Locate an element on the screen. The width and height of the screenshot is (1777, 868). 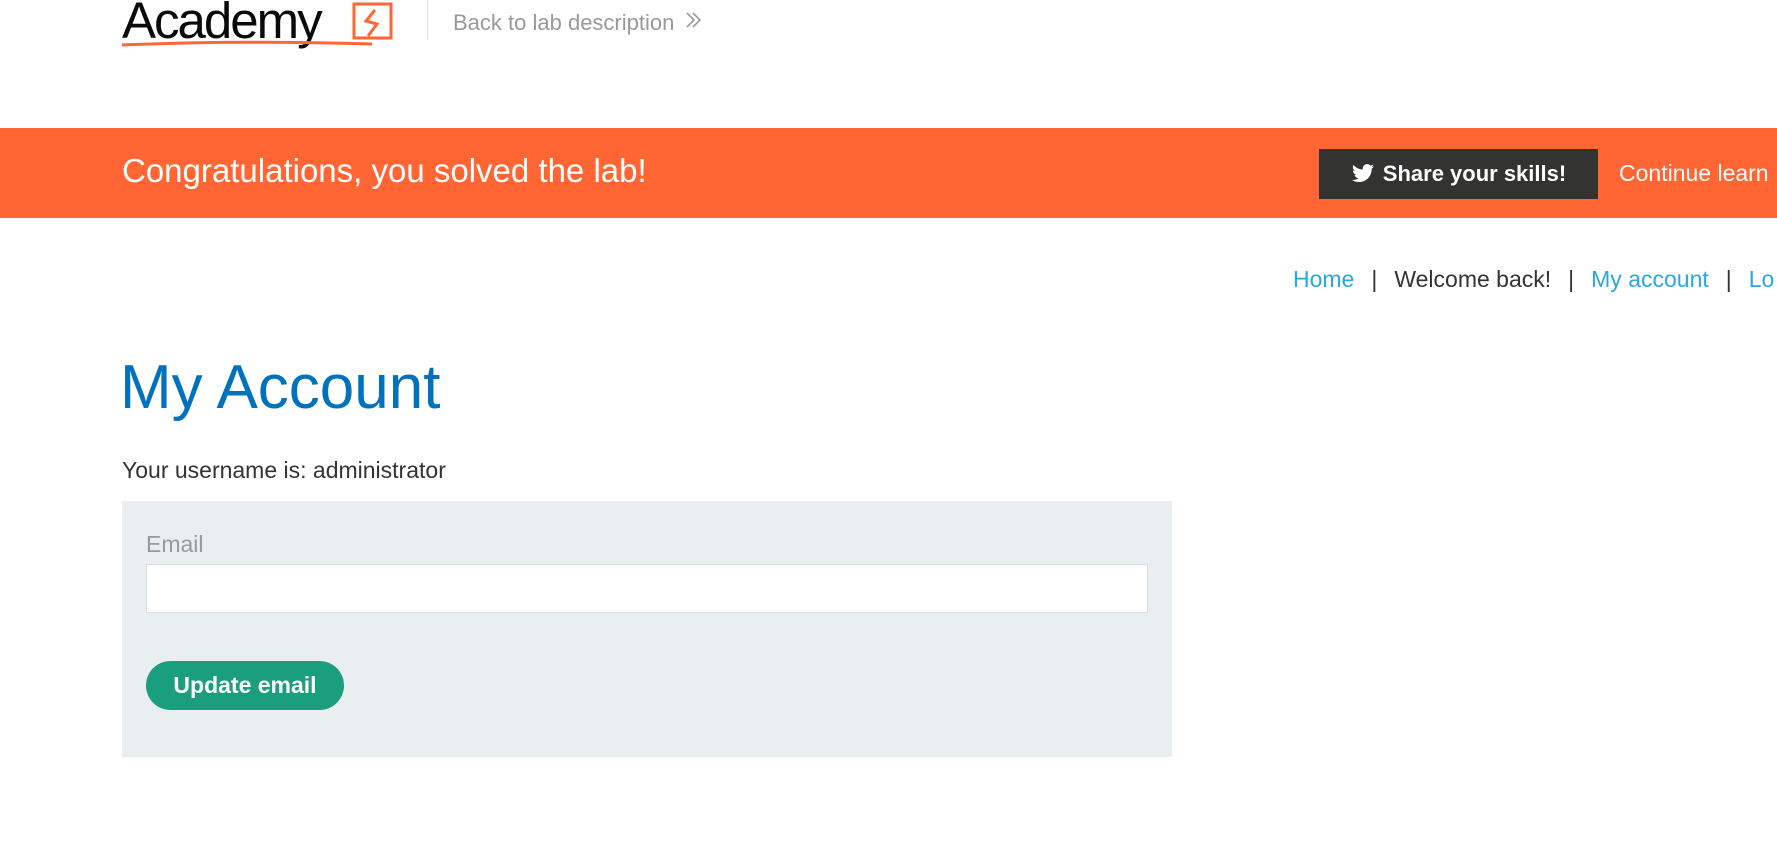
email-label: Email is located at coordinates (175, 544).